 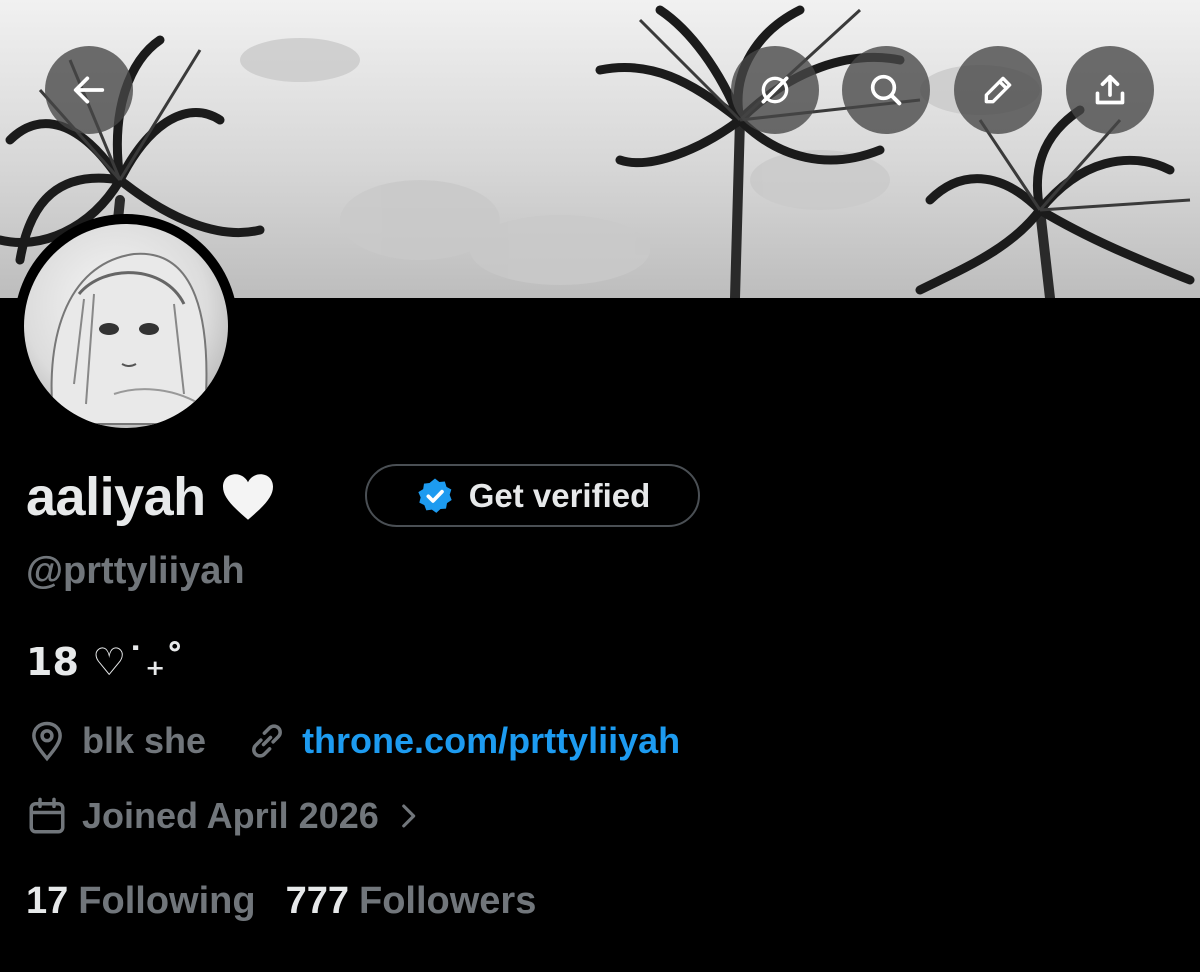 I want to click on followers-count: 777, so click(x=317, y=901).